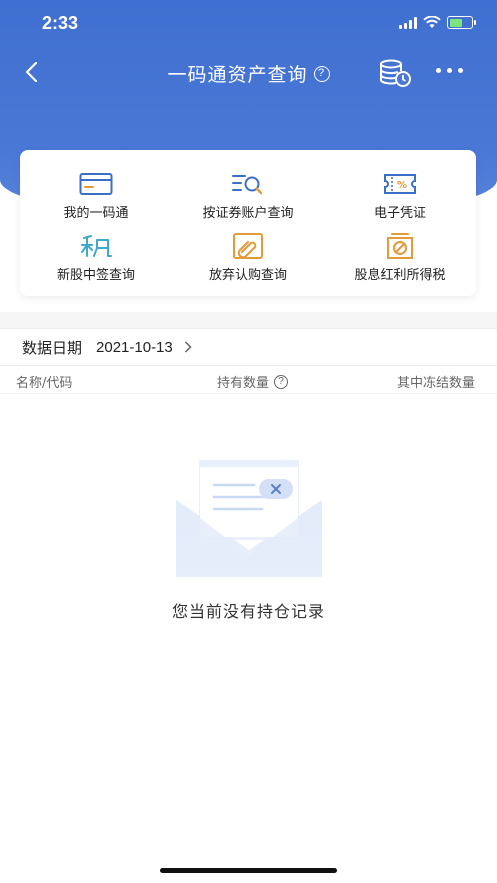  I want to click on status-bar: 2:33, so click(248, 24).